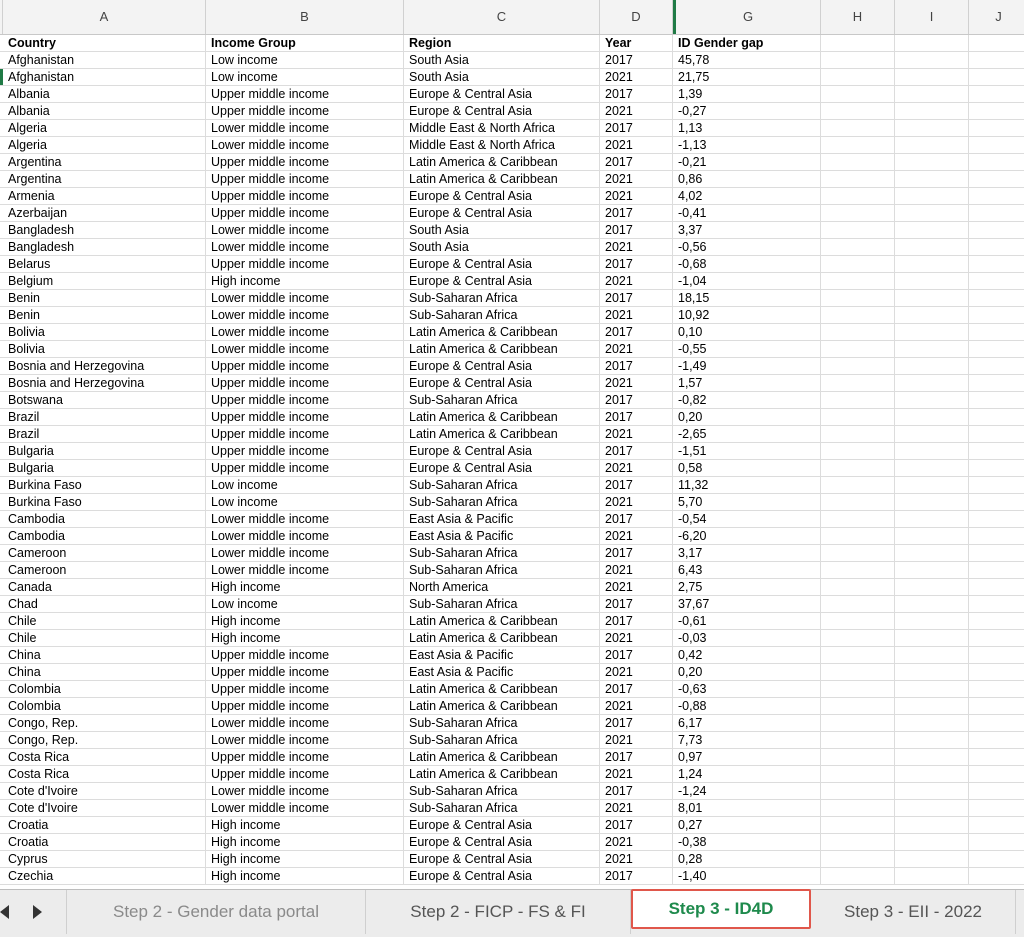  I want to click on table-cell: 45,78, so click(747, 60).